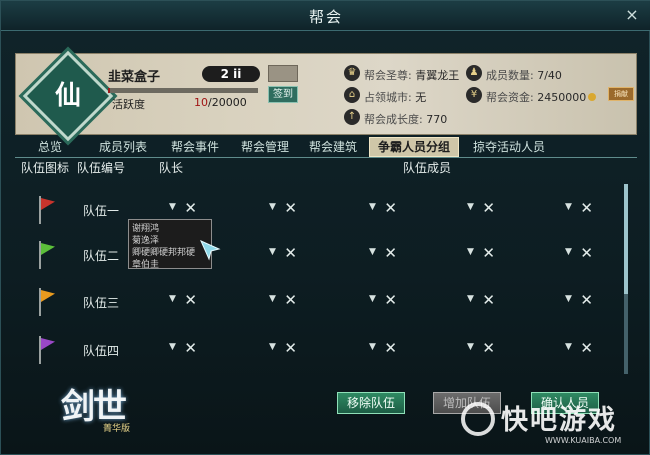 The image size is (650, 455). What do you see at coordinates (333, 147) in the screenshot?
I see `tab-buildings: 帮会建筑` at bounding box center [333, 147].